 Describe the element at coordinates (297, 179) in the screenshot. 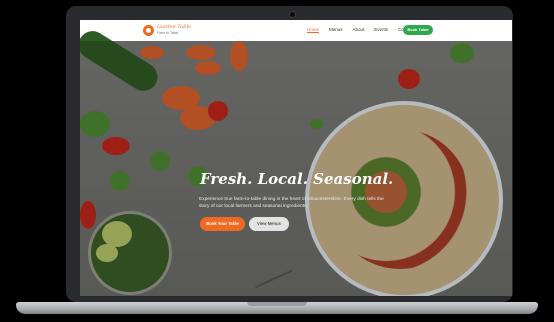

I see `hero-title: Fresh. Local. Seasonal.` at that location.